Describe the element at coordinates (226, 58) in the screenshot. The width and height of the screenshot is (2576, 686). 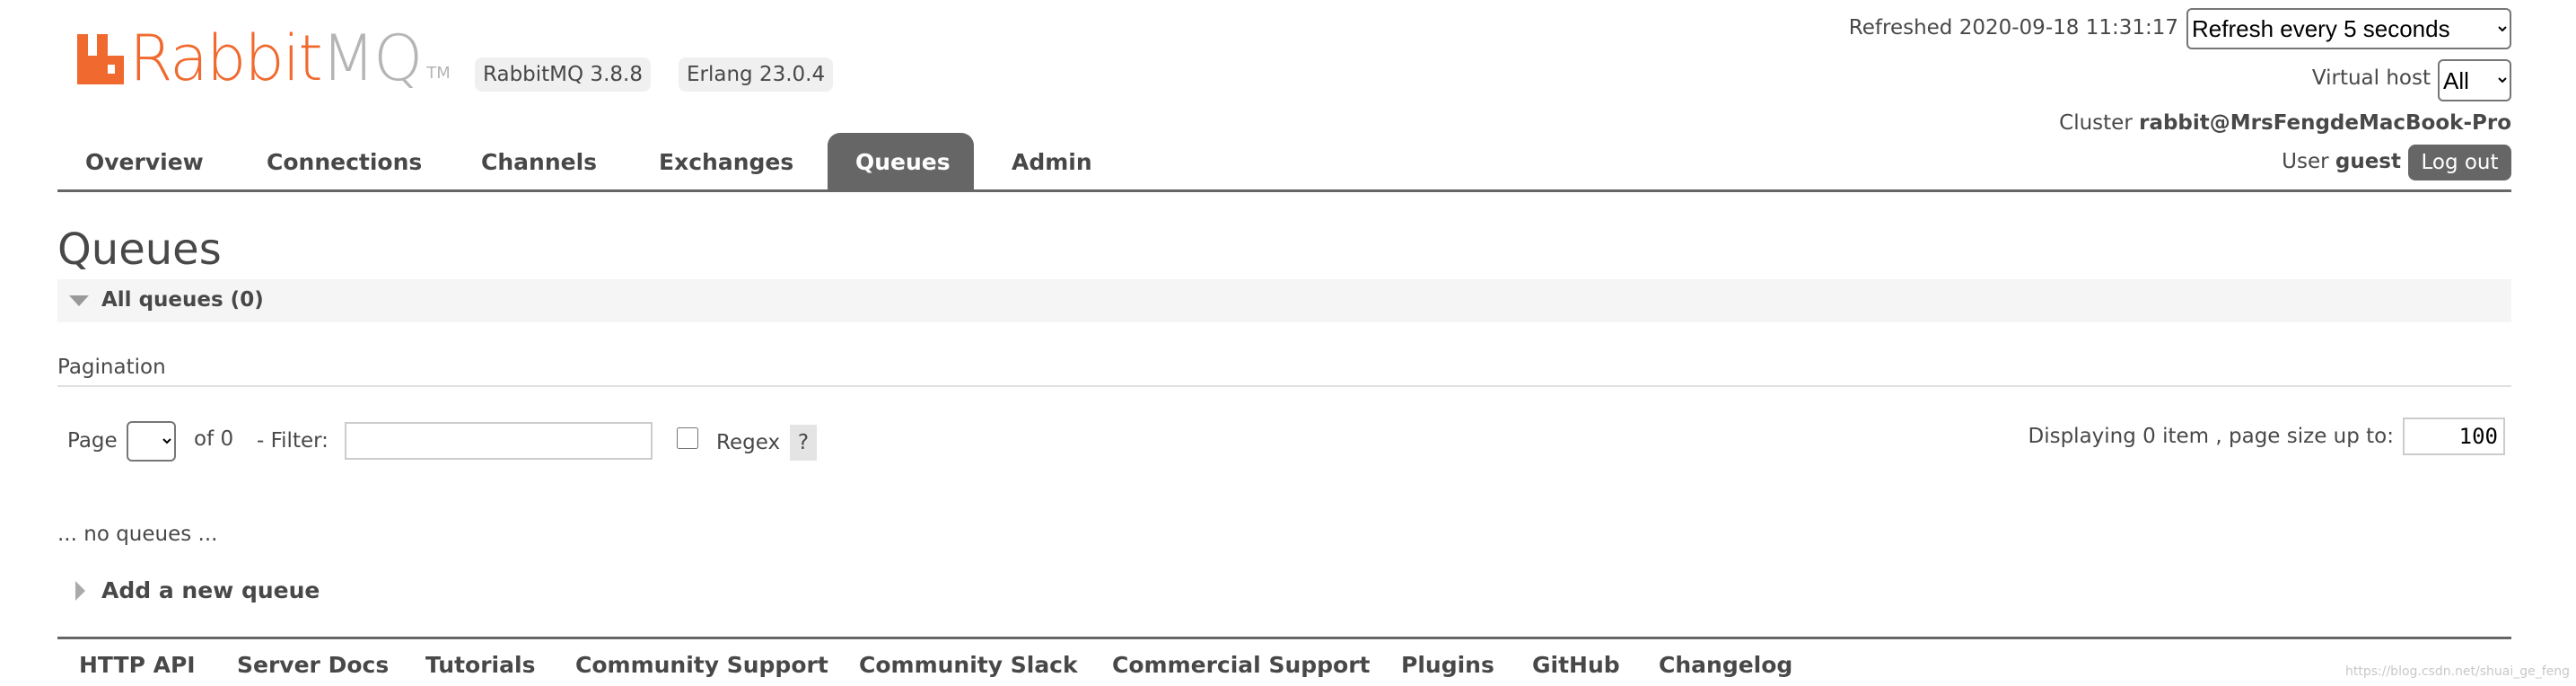
I see `logo-text-rabbit: Rabbit` at that location.